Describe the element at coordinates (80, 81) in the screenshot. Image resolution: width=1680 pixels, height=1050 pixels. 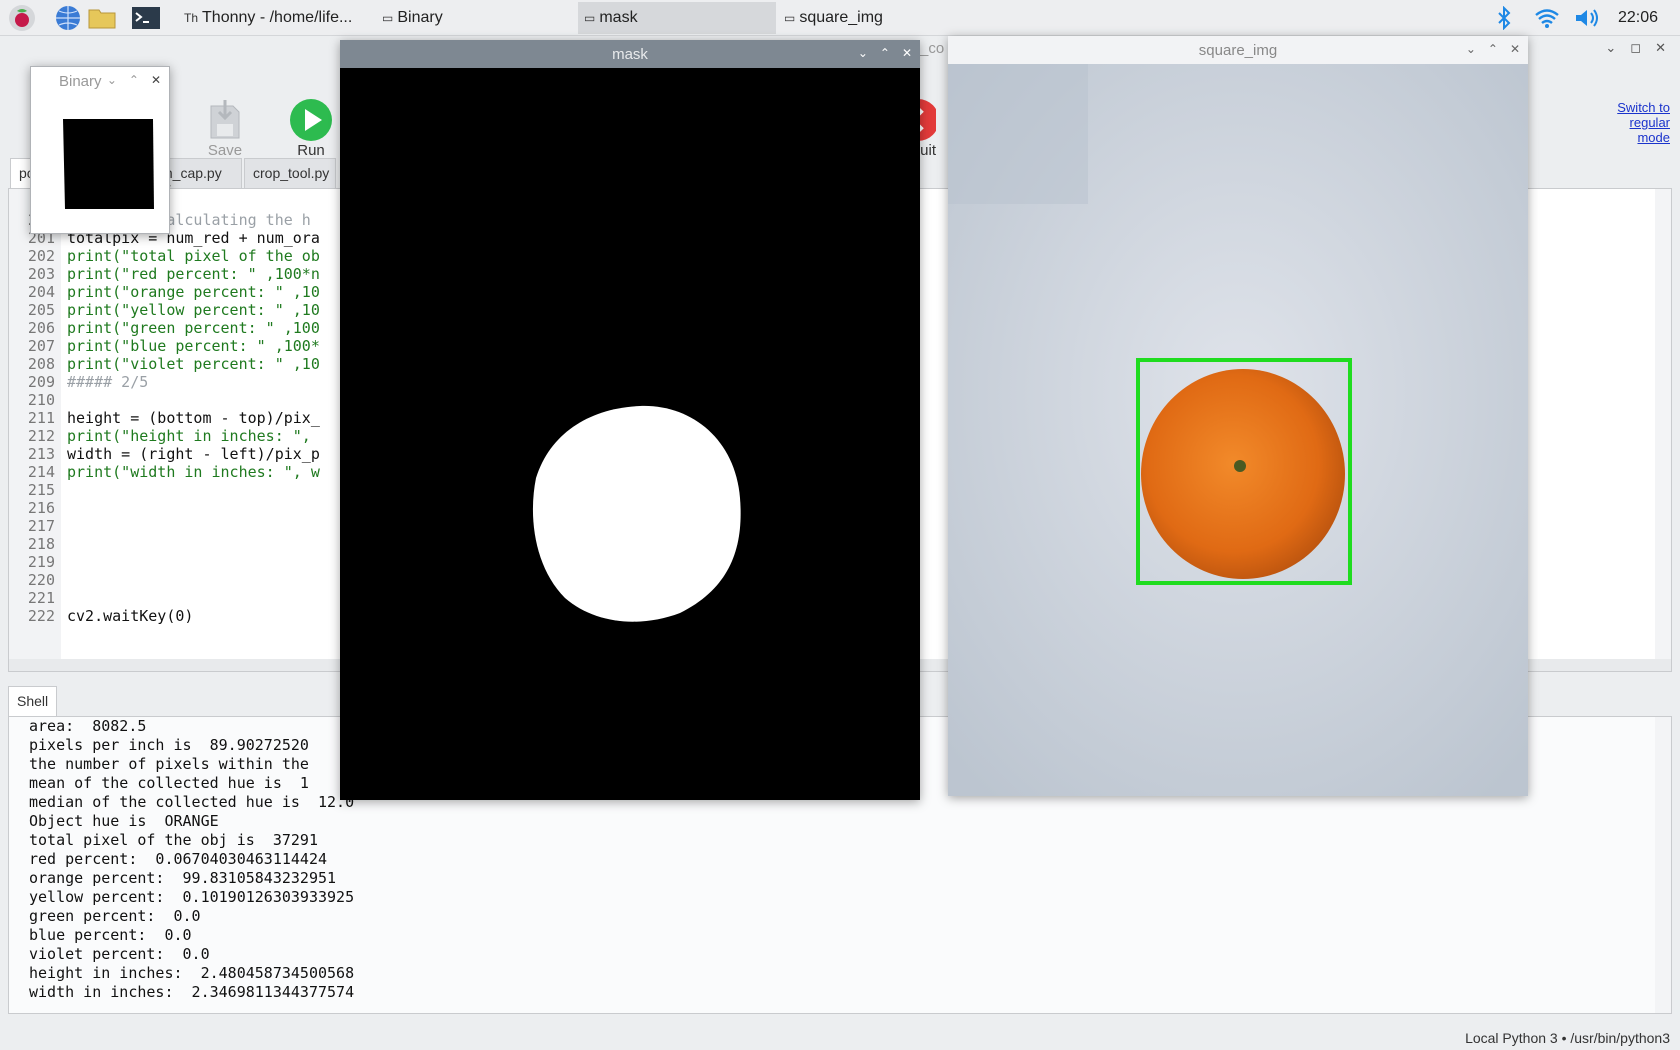
I see `window-title: Binary` at that location.